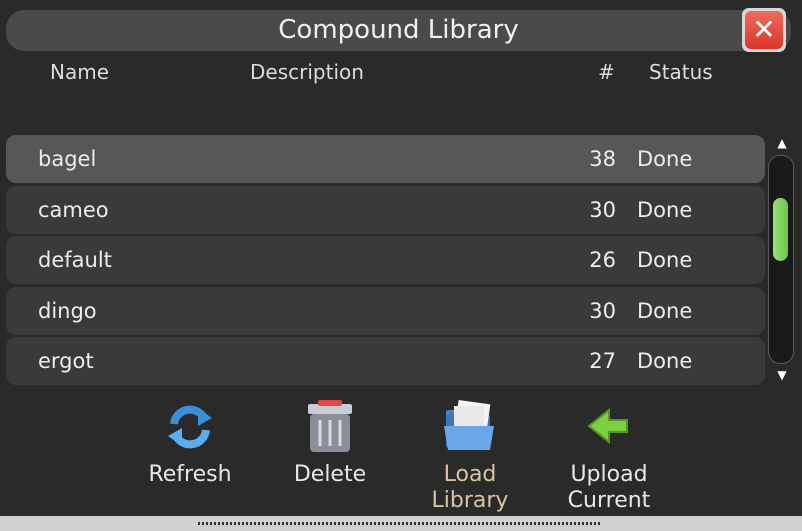 The height and width of the screenshot is (531, 802). Describe the element at coordinates (609, 427) in the screenshot. I see `upload-arrow-icon` at that location.